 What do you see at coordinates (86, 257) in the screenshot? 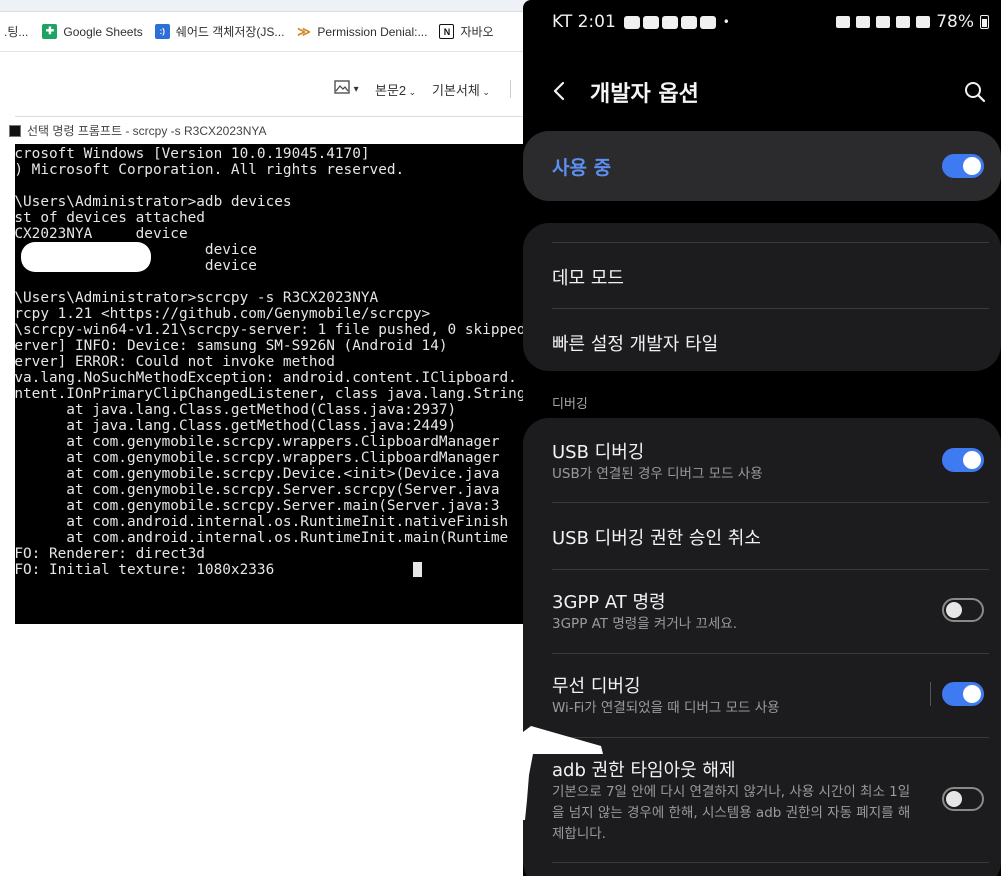
I see `redaction-mark` at bounding box center [86, 257].